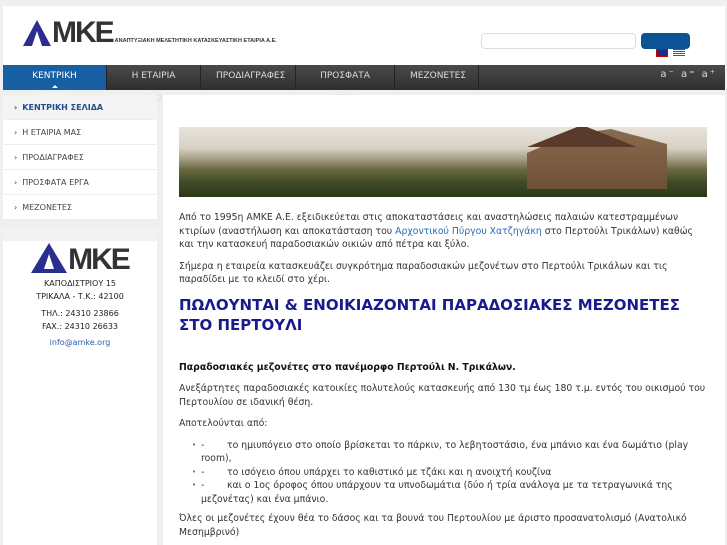 The height and width of the screenshot is (545, 727). I want to click on contact-logo: MKE, so click(80, 259).